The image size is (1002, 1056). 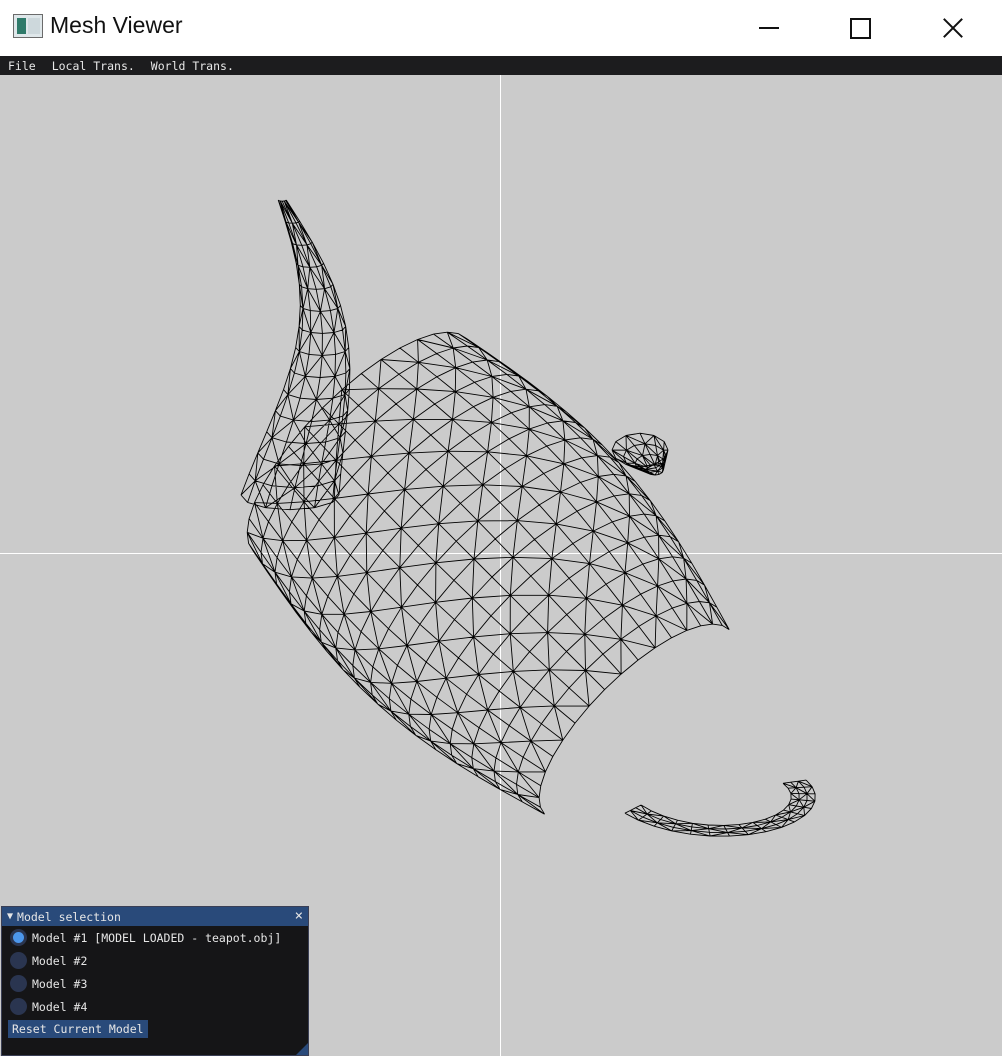 What do you see at coordinates (69, 916) in the screenshot?
I see `panel-title: Model selection` at bounding box center [69, 916].